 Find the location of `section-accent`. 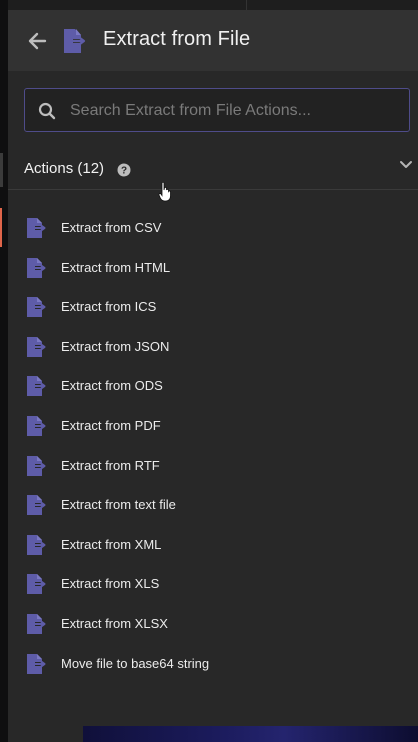

section-accent is located at coordinates (1, 170).